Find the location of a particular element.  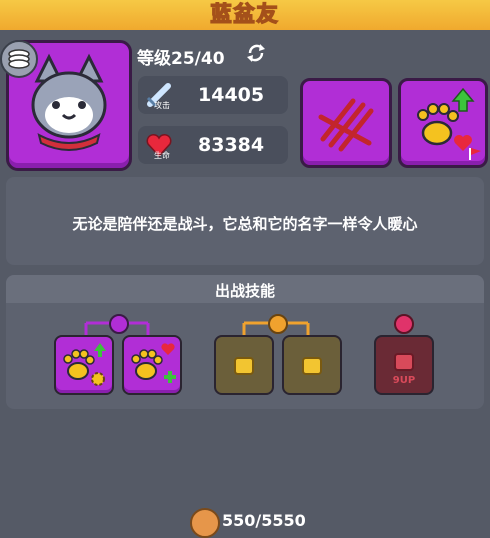

red-flag-icon is located at coordinates (475, 153).